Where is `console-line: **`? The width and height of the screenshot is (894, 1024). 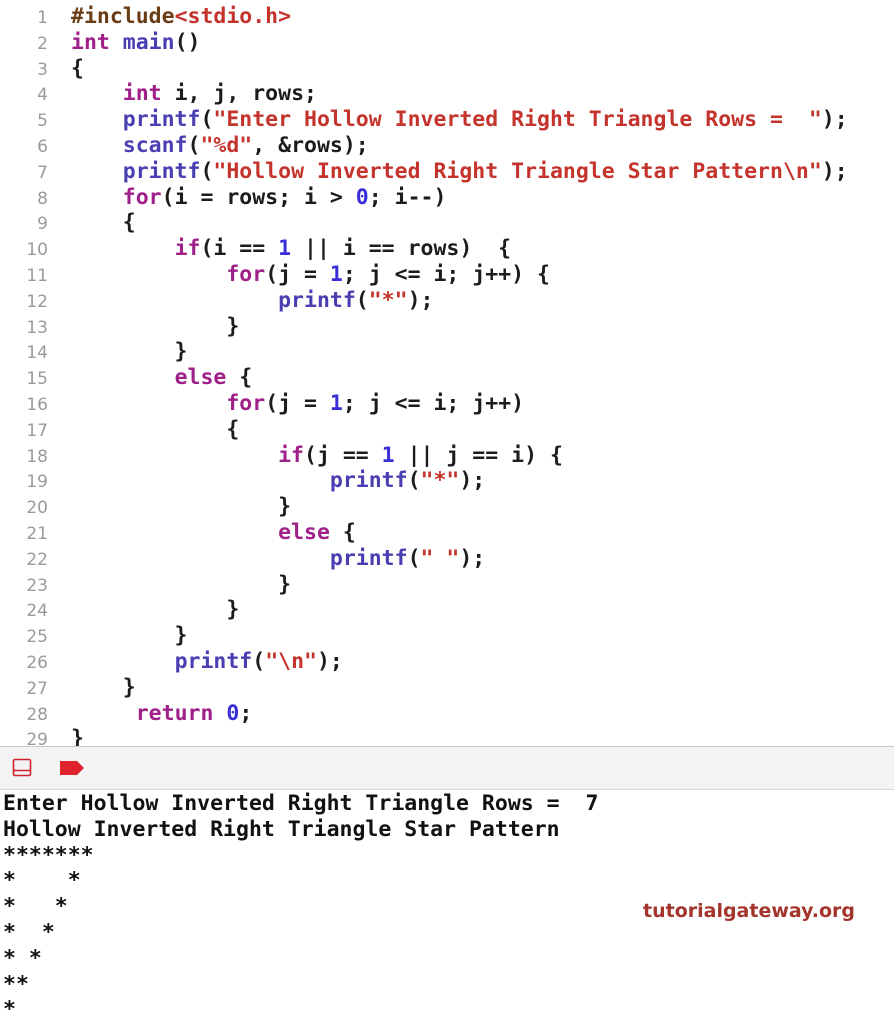 console-line: ** is located at coordinates (16, 984).